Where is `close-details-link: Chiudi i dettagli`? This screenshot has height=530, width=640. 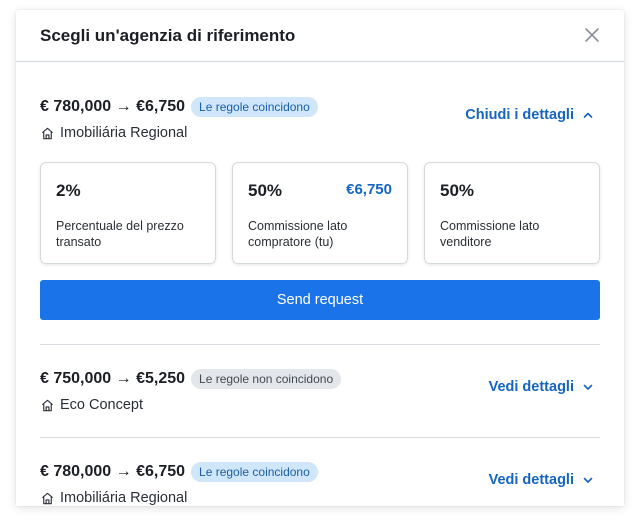 close-details-link: Chiudi i dettagli is located at coordinates (529, 115).